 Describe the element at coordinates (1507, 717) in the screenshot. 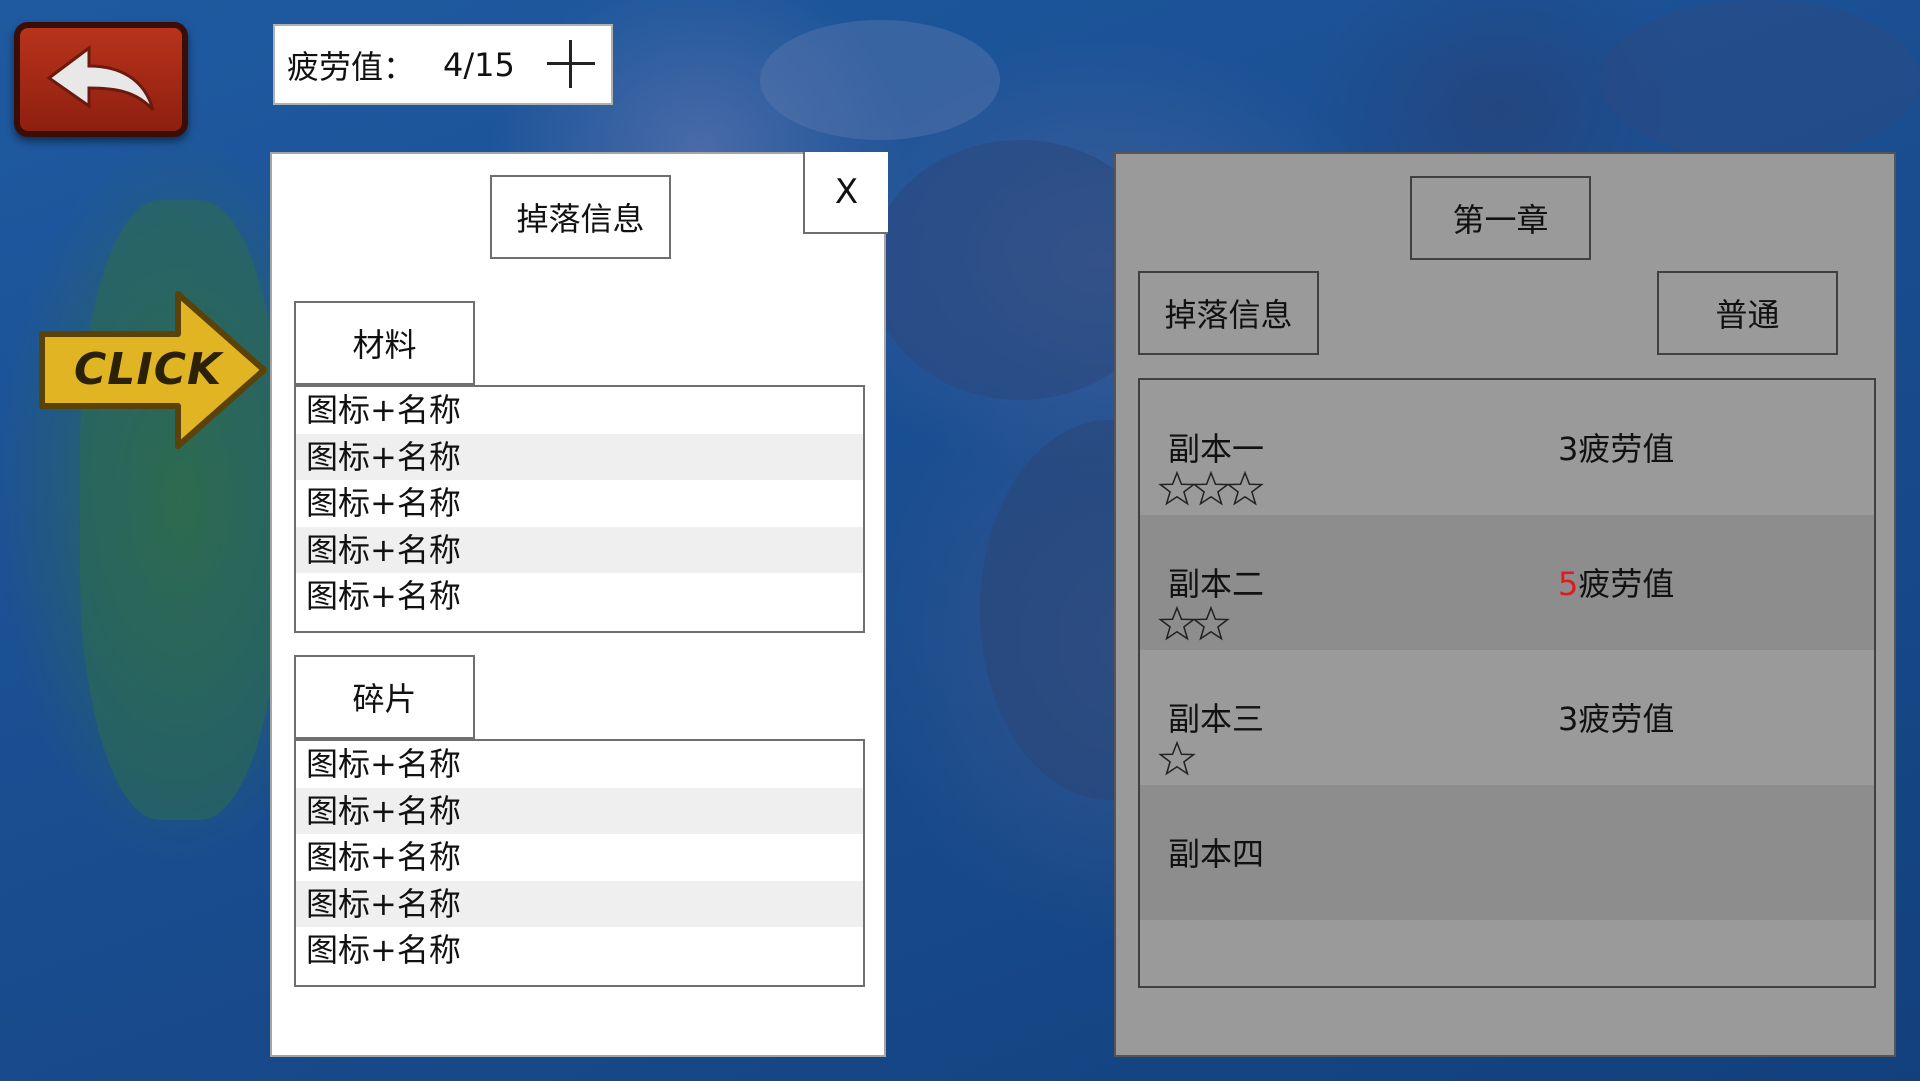

I see `stage-row: 副本三 3疲劳值` at that location.